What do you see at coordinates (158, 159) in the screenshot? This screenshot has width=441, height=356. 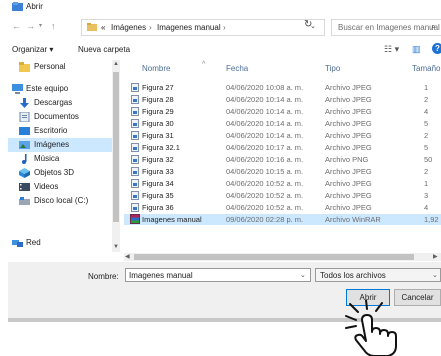 I see `file-name: Figura 32` at bounding box center [158, 159].